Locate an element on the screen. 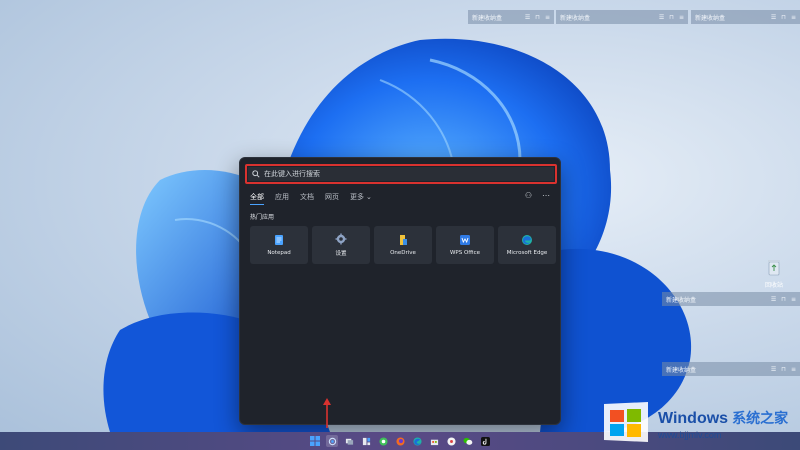 The image size is (800, 450). taskbar-task-view is located at coordinates (349, 441).